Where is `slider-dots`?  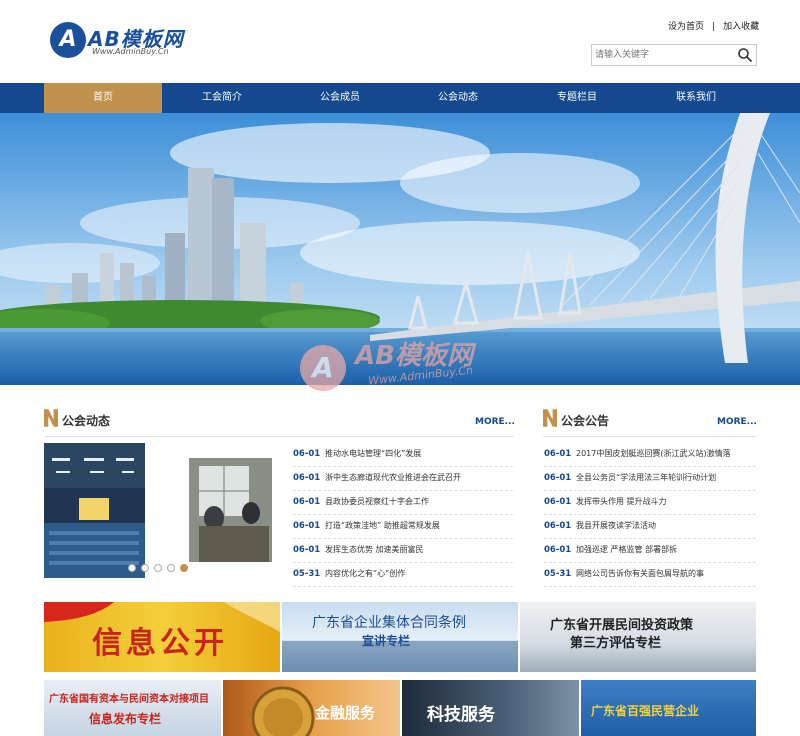 slider-dots is located at coordinates (160, 568).